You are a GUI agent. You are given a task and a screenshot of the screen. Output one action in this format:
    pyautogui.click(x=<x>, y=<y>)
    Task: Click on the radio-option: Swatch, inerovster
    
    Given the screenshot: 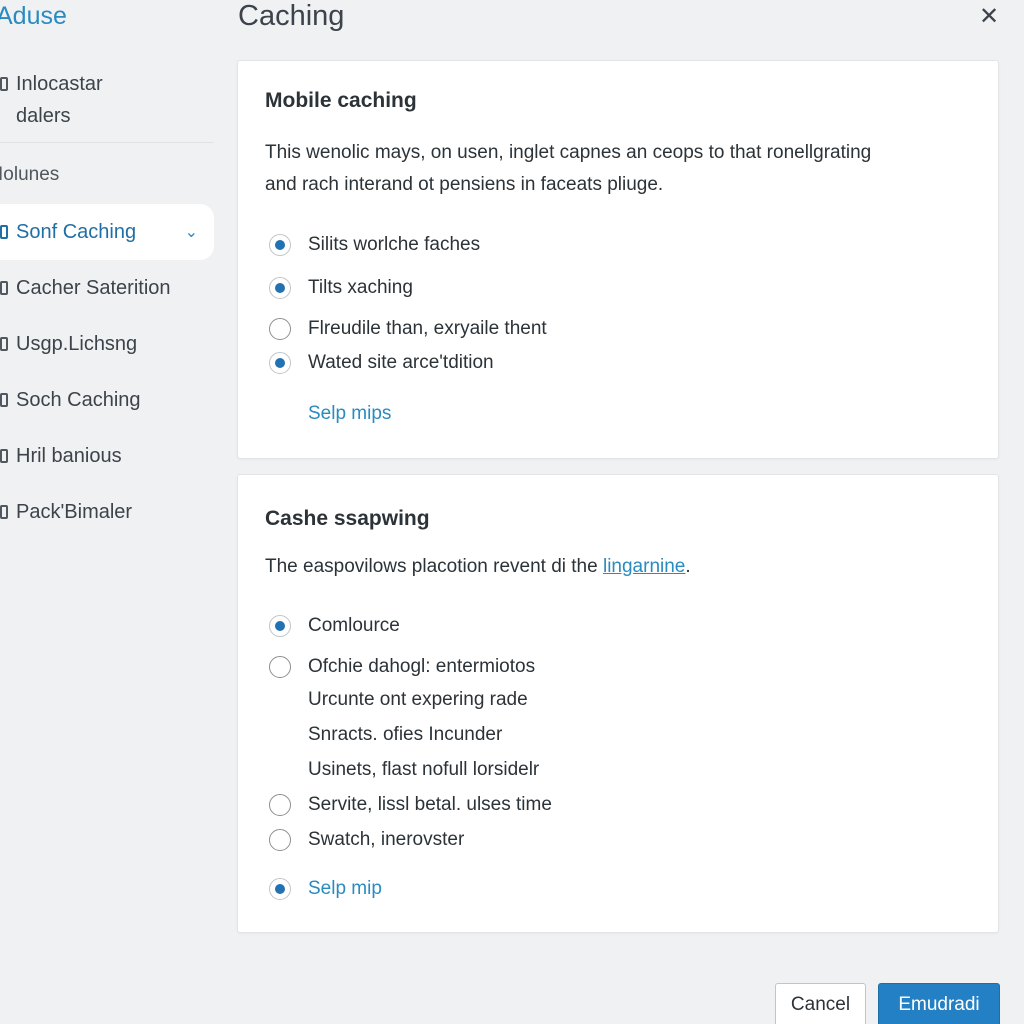 What is the action you would take?
    pyautogui.click(x=366, y=840)
    